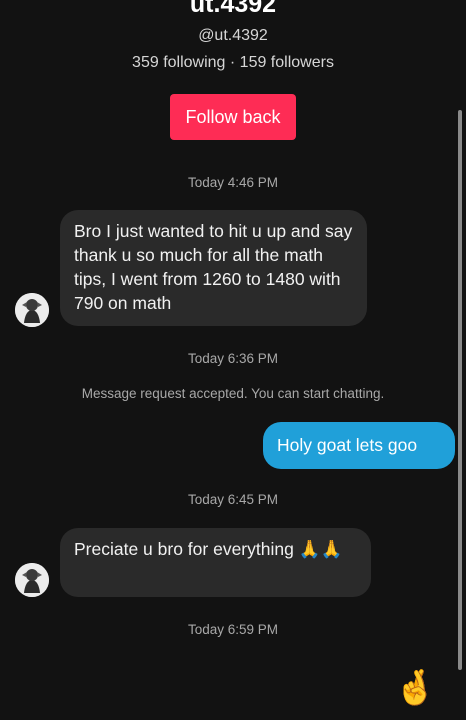 The image size is (466, 720). What do you see at coordinates (233, 62) in the screenshot?
I see `profile-stats: 359 following · 159 followers` at bounding box center [233, 62].